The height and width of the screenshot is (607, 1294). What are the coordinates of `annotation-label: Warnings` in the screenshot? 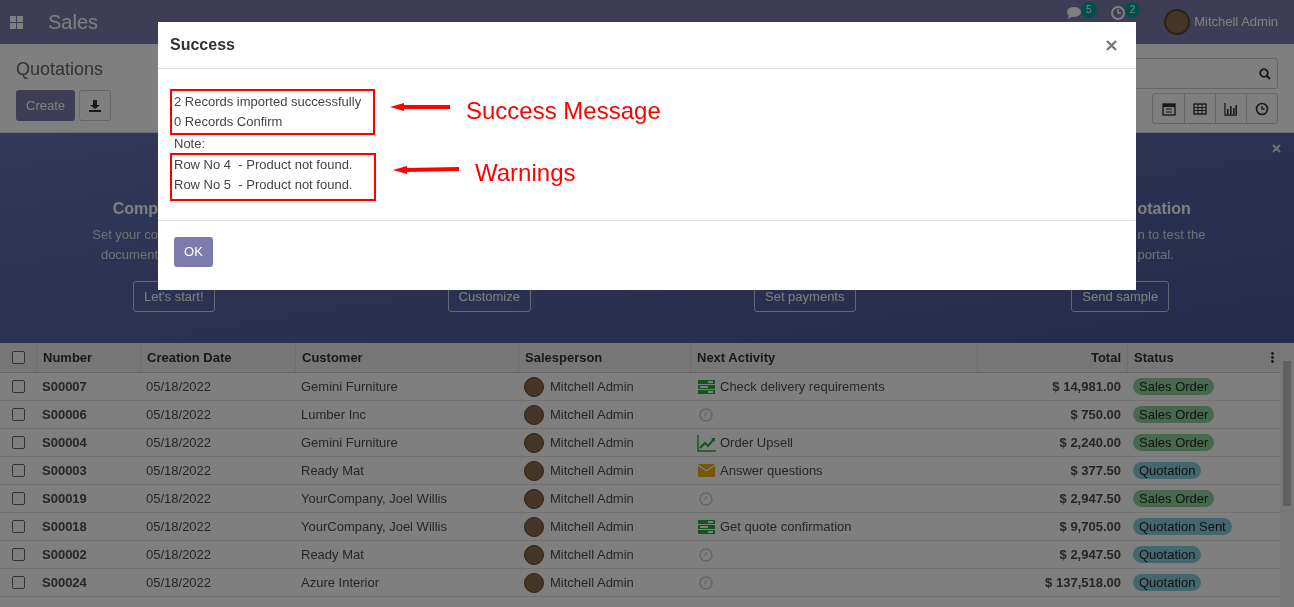 It's located at (525, 173).